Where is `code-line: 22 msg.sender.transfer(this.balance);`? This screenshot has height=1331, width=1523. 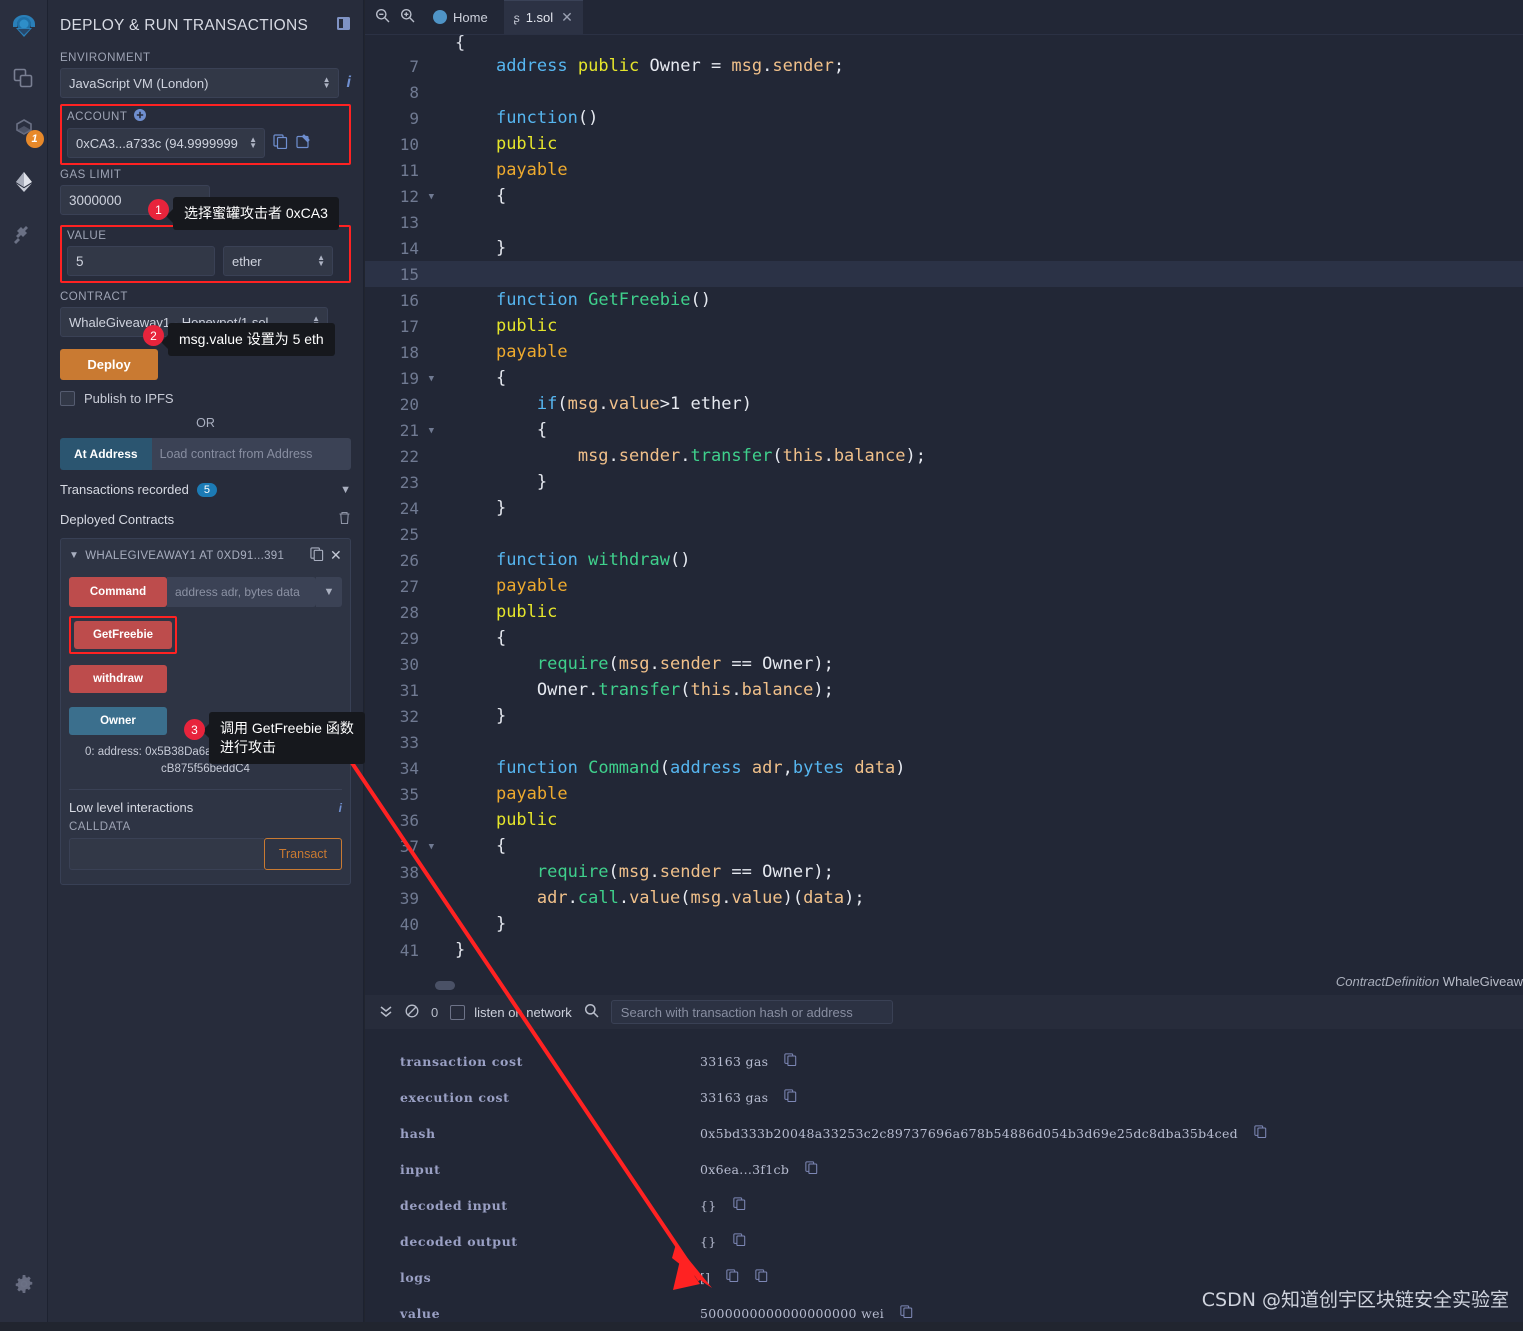
code-line: 22 msg.sender.transfer(this.balance); is located at coordinates (944, 456).